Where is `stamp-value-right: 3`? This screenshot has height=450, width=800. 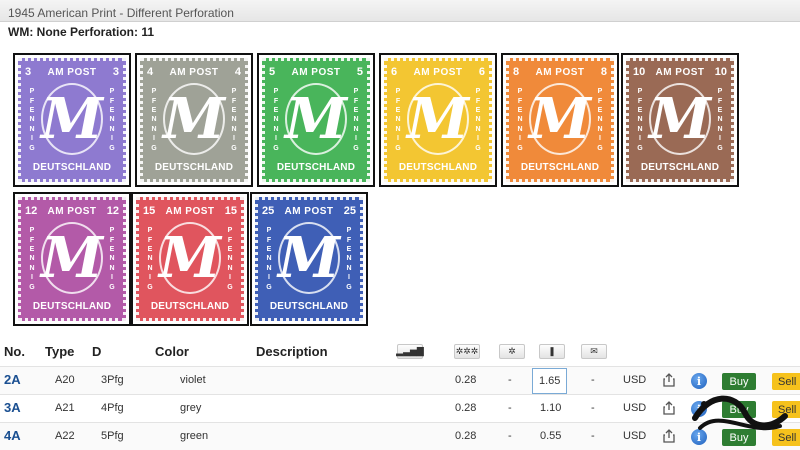
stamp-value-right: 3 is located at coordinates (115, 72).